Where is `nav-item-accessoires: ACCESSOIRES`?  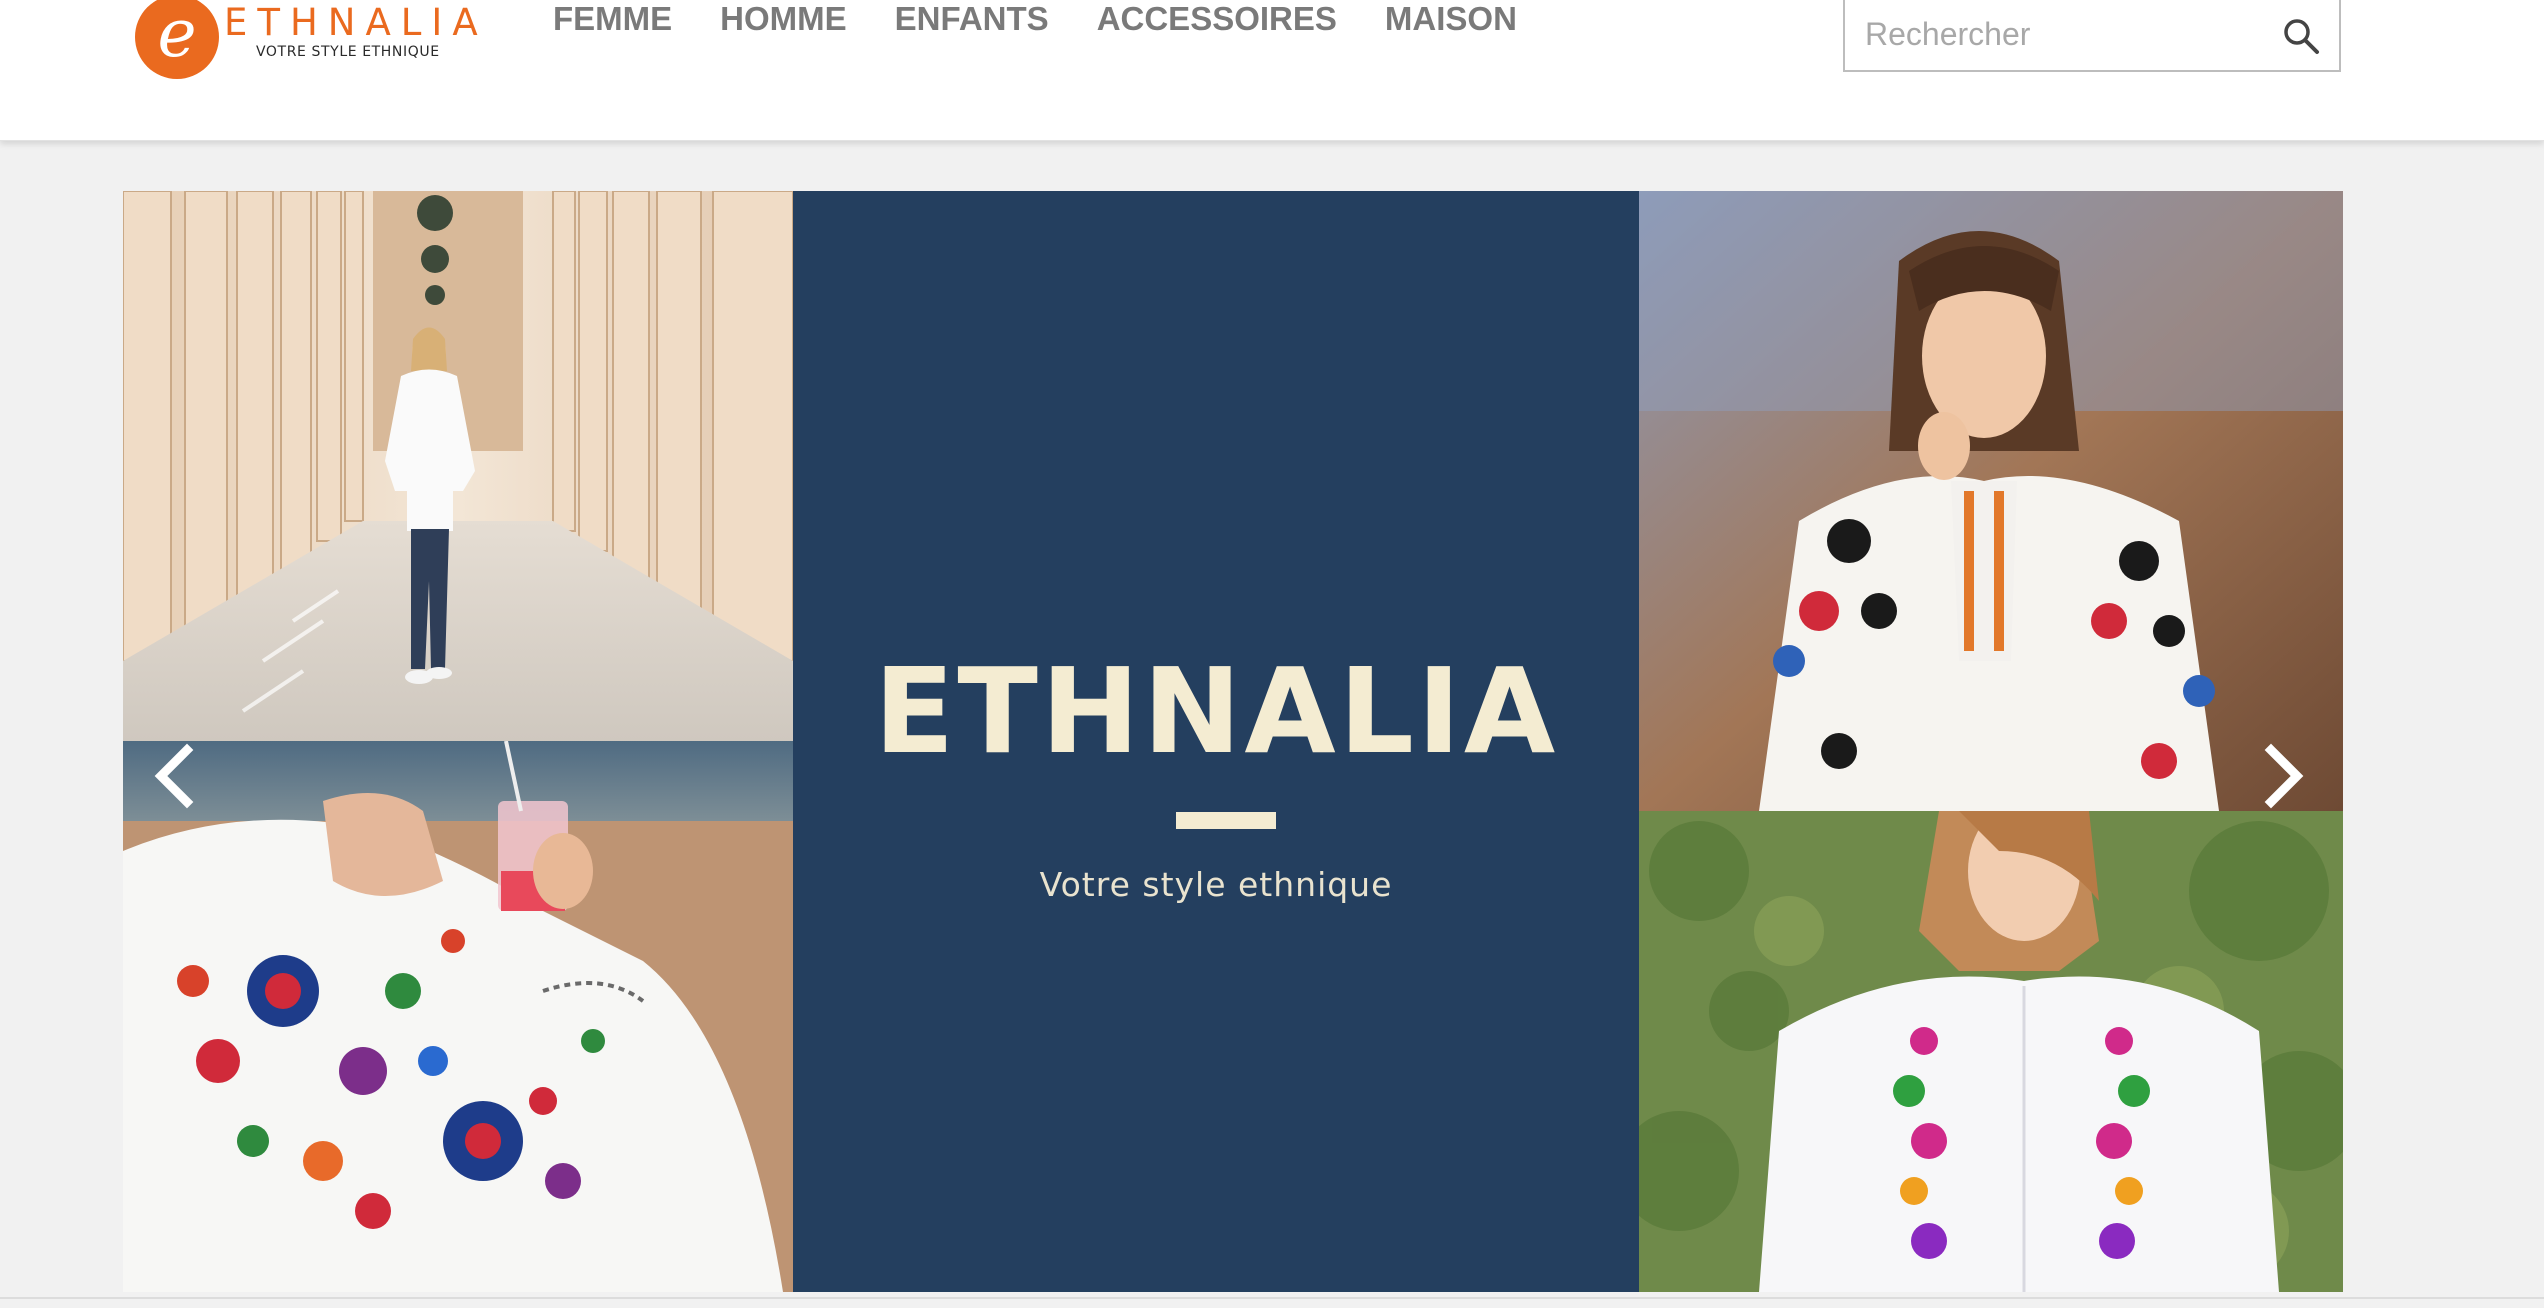
nav-item-accessoires: ACCESSOIRES is located at coordinates (1217, 21).